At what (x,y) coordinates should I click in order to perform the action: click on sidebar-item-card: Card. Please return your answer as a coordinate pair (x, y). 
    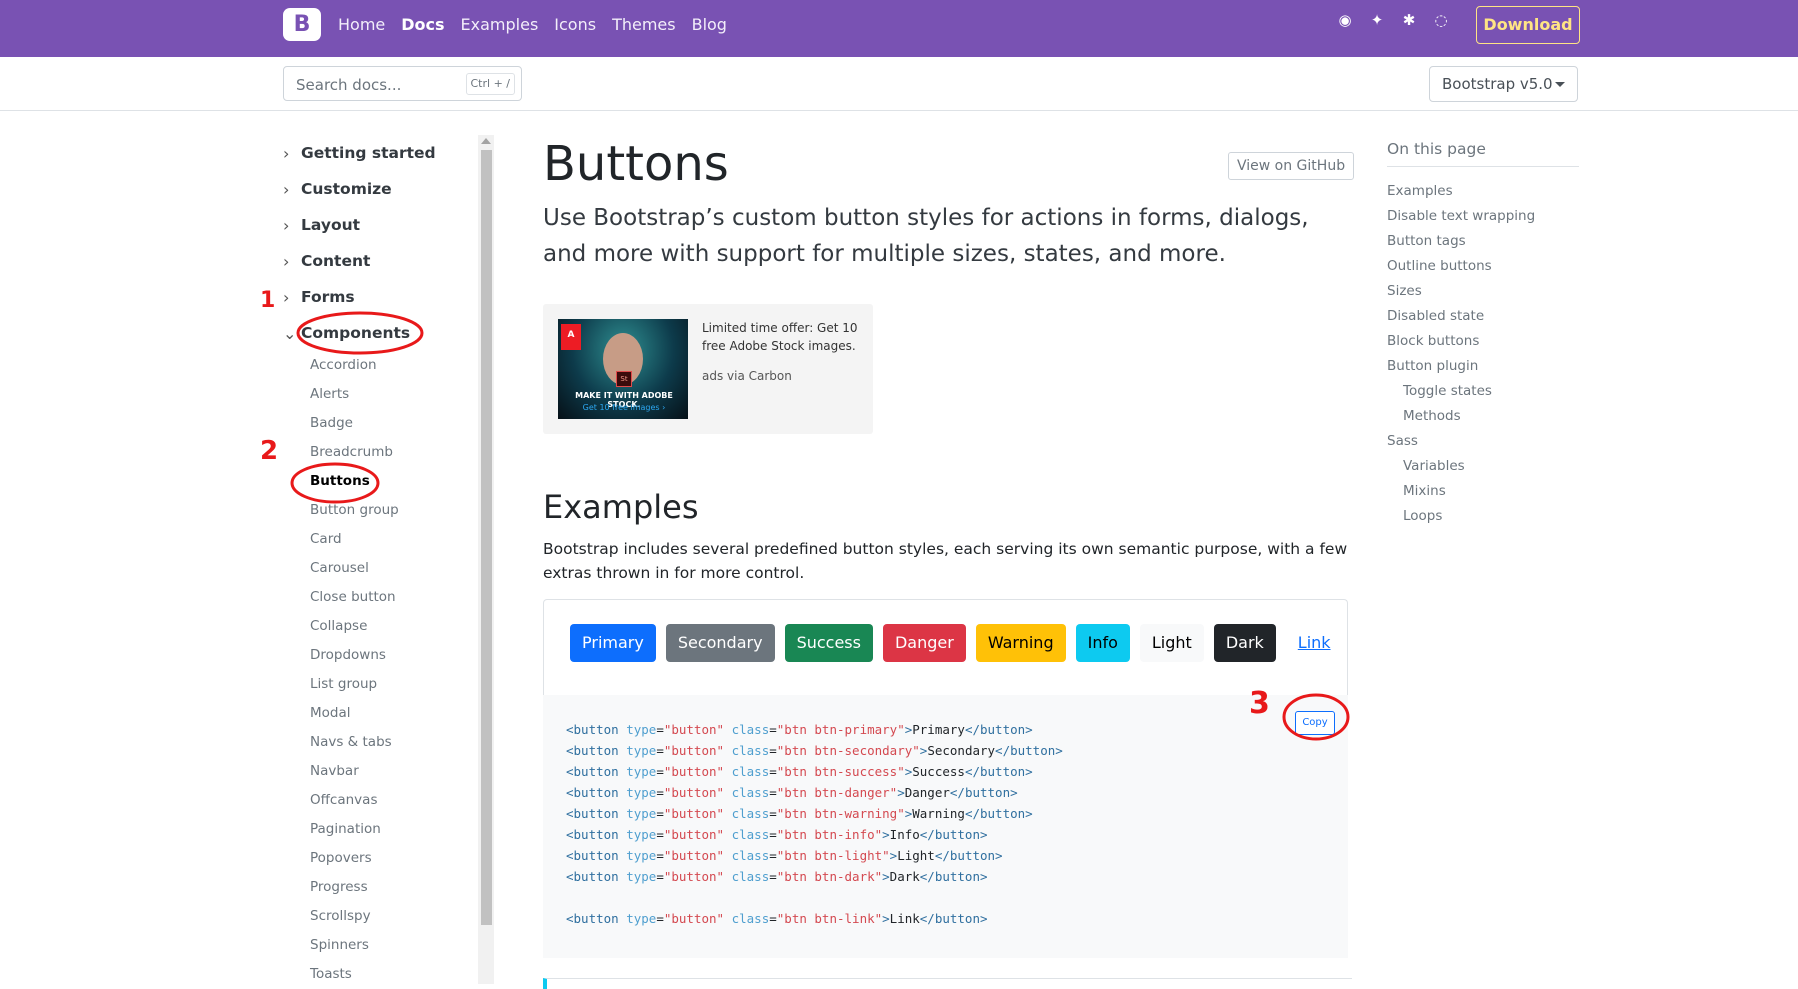
    Looking at the image, I should click on (396, 539).